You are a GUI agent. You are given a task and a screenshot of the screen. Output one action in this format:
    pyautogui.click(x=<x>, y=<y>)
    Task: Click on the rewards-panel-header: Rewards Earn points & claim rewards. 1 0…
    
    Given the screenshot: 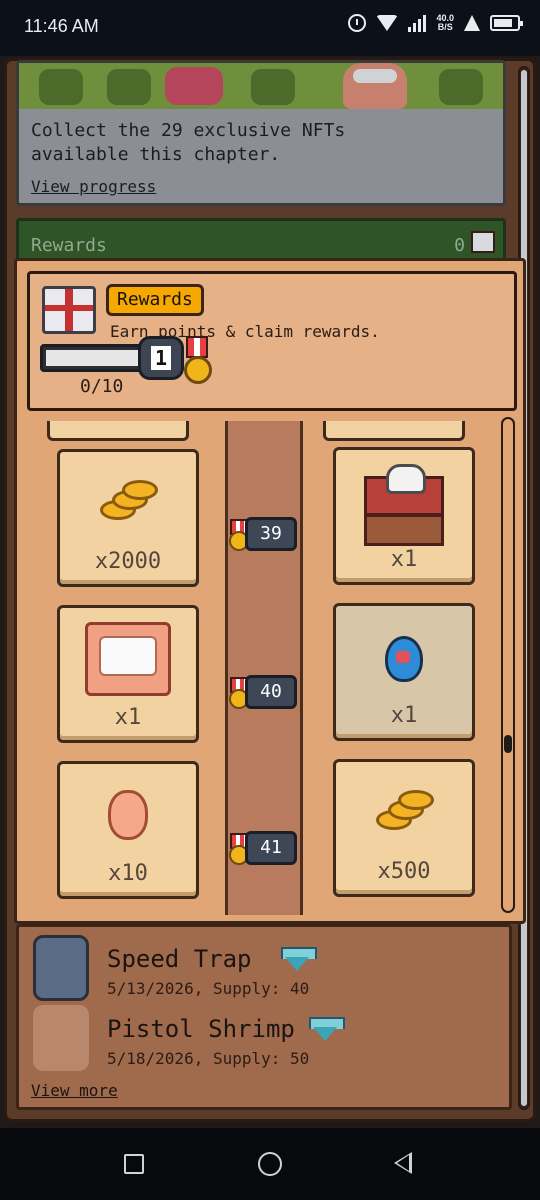 What is the action you would take?
    pyautogui.click(x=272, y=341)
    